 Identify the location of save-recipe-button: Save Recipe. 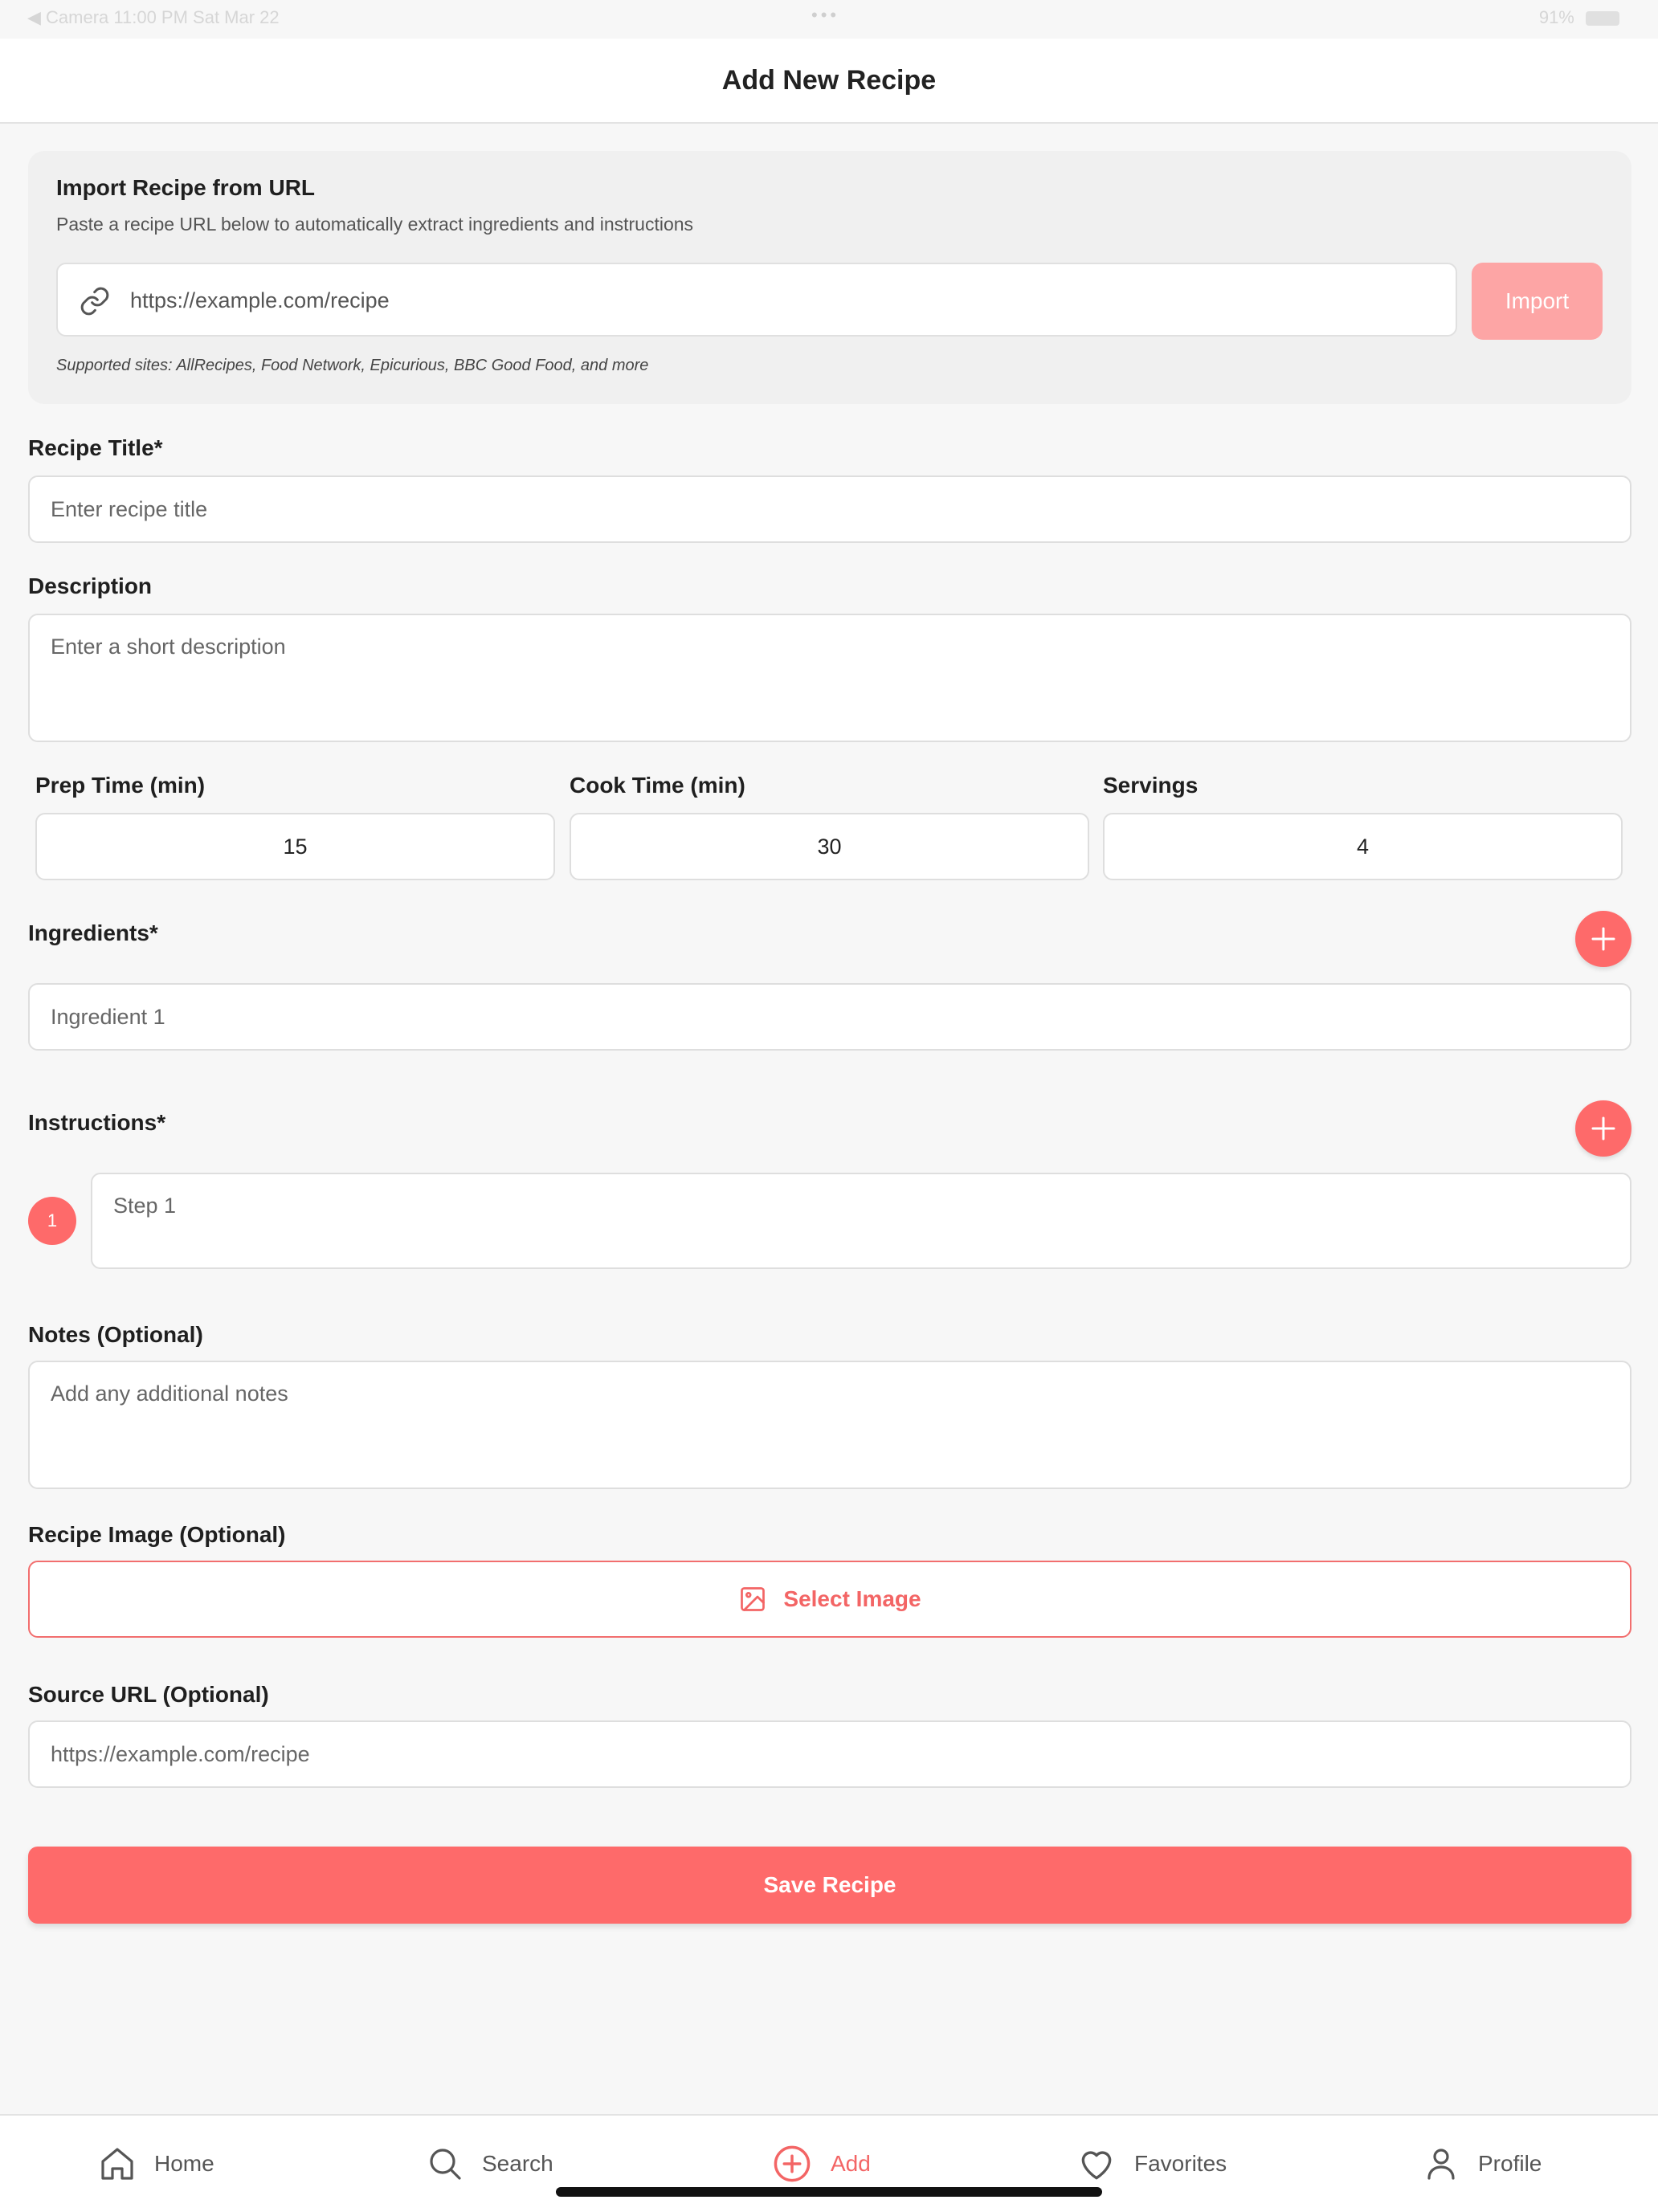
(829, 1885).